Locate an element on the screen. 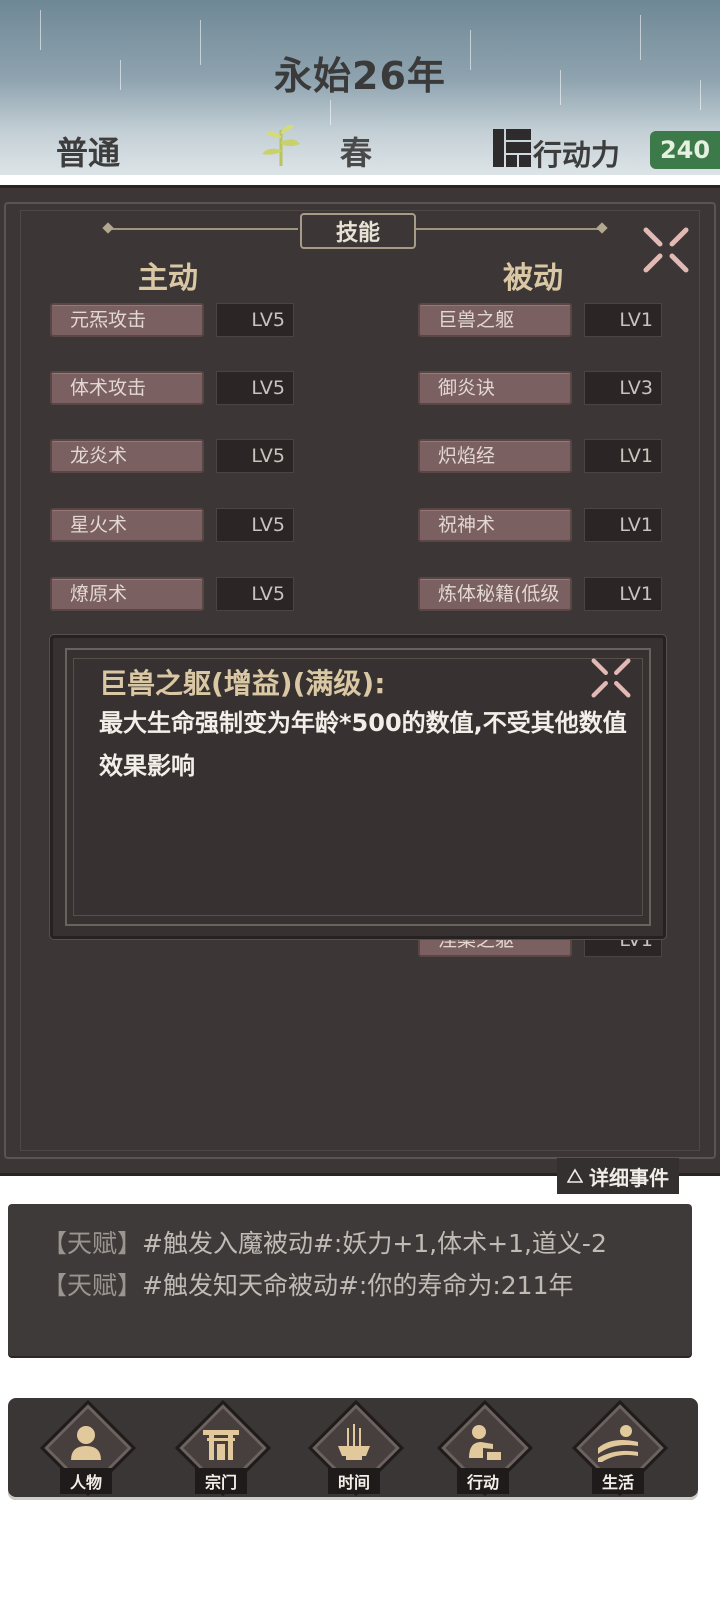 The image size is (720, 1600). nav-label: 行动 is located at coordinates (483, 1481).